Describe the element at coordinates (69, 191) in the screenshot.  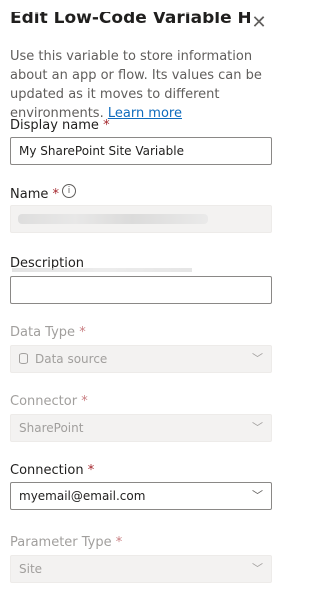
I see `info-icon: i` at that location.